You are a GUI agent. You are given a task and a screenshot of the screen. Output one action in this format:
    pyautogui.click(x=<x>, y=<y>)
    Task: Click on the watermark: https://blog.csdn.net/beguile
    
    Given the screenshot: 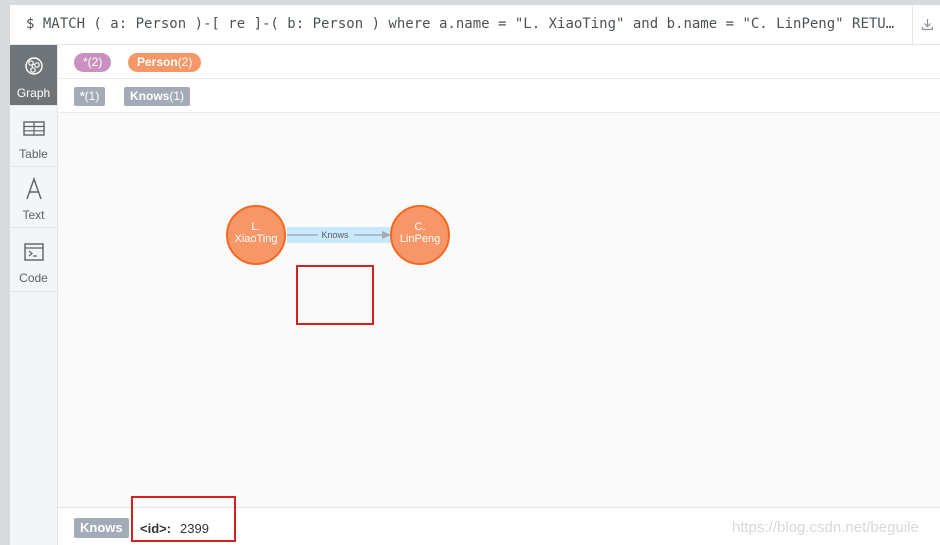 What is the action you would take?
    pyautogui.click(x=825, y=527)
    